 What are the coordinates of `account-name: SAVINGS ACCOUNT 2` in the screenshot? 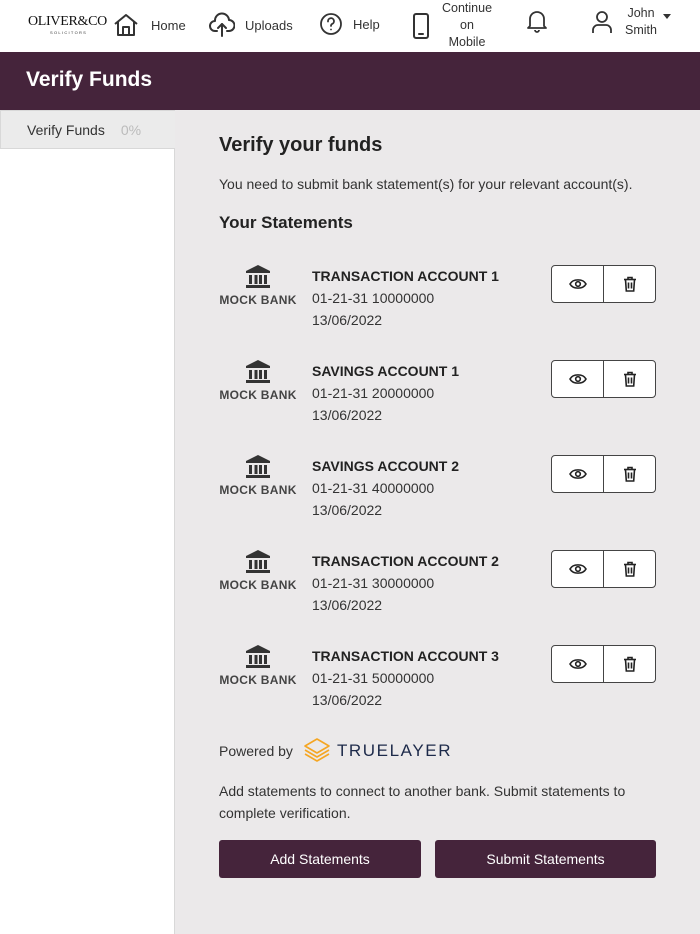 It's located at (386, 466).